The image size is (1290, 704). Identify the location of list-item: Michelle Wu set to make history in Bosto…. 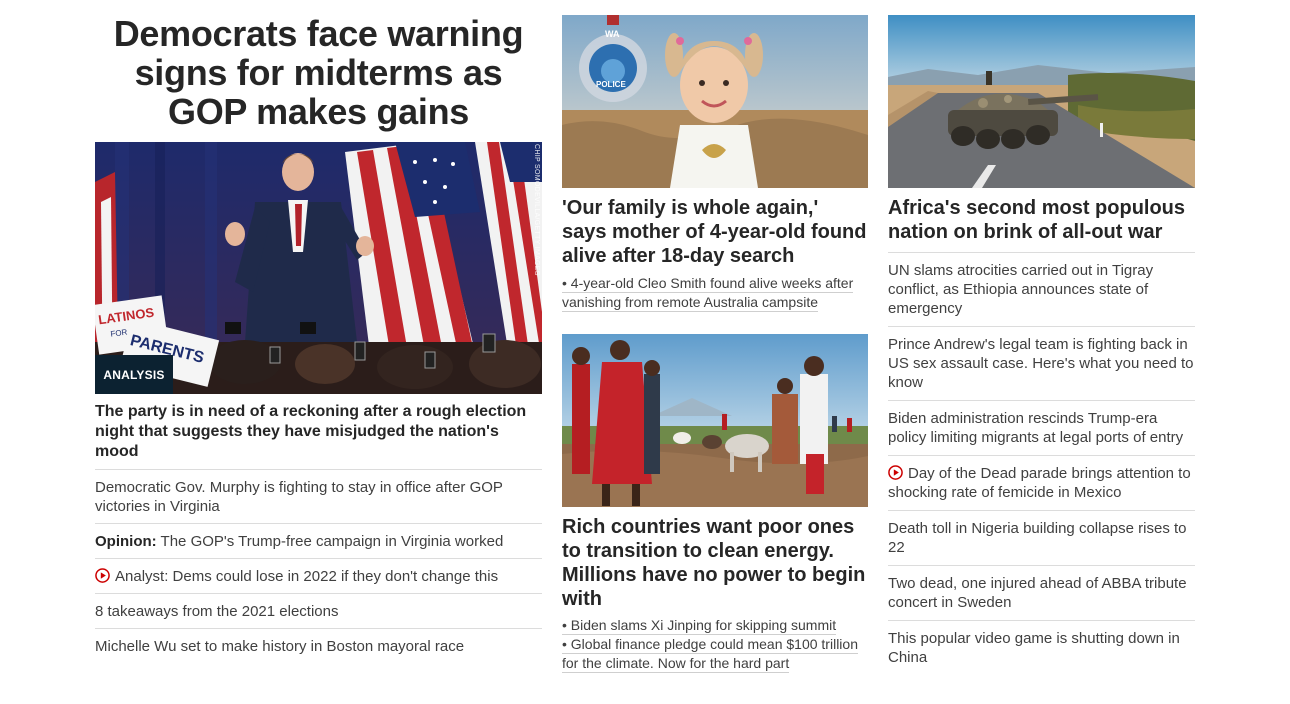
(318, 646).